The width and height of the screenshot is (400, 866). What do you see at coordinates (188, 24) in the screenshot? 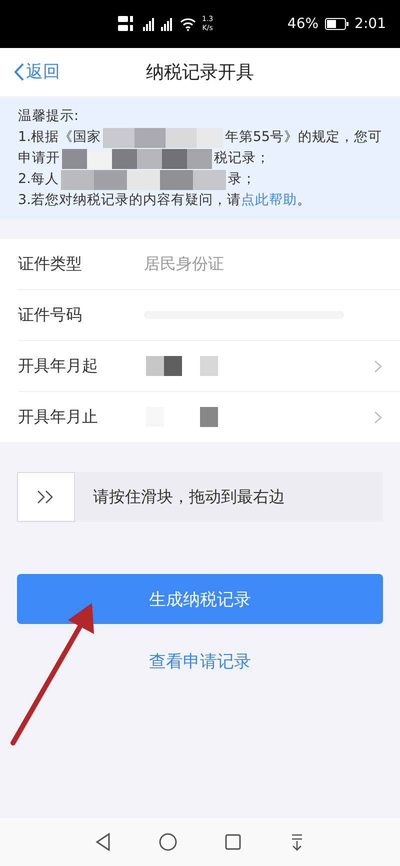
I see `wifi-icon` at bounding box center [188, 24].